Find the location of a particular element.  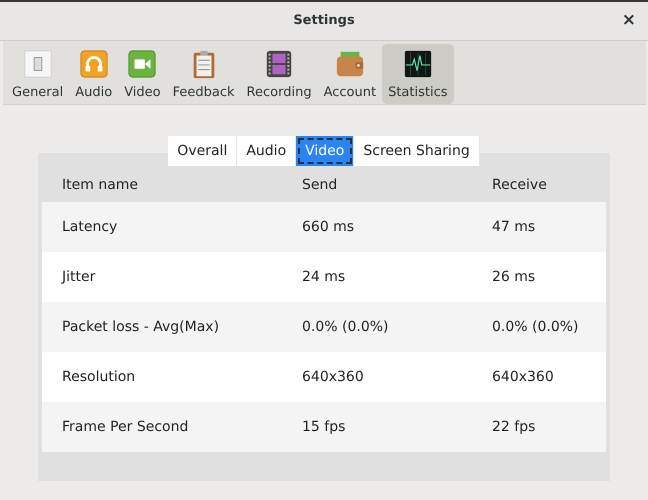

toolbar-button: Account is located at coordinates (350, 74).